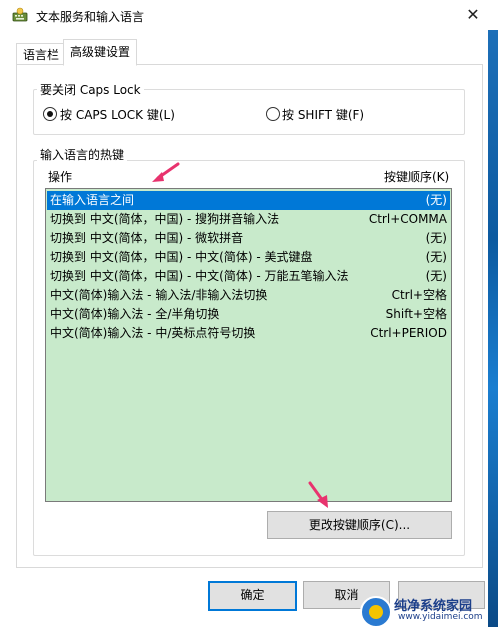  I want to click on hotkey-row: 中文(简体)输入法 - 中/英标点符号切换 Ctrl+PERIOD, so click(248, 333).